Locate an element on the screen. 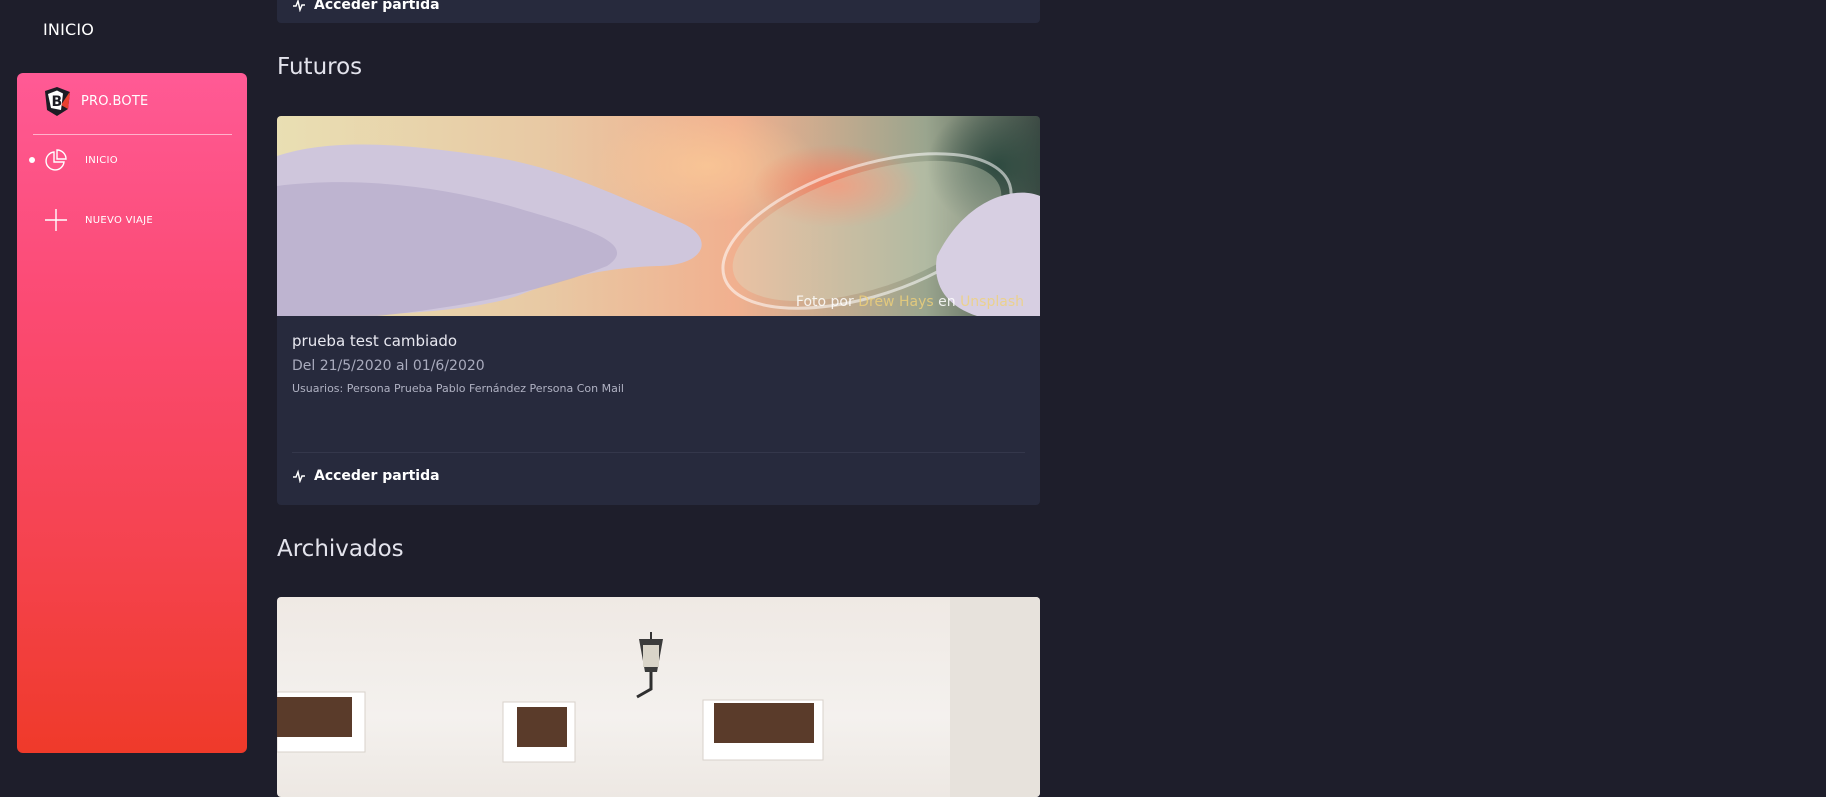 The width and height of the screenshot is (1826, 797). brand-name: PRO.BOTE is located at coordinates (115, 101).